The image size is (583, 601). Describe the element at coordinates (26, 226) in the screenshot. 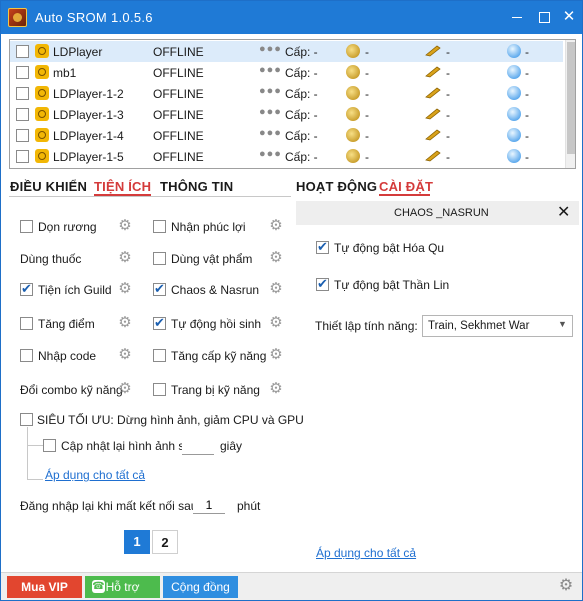

I see `don-ruong-checkbox` at that location.